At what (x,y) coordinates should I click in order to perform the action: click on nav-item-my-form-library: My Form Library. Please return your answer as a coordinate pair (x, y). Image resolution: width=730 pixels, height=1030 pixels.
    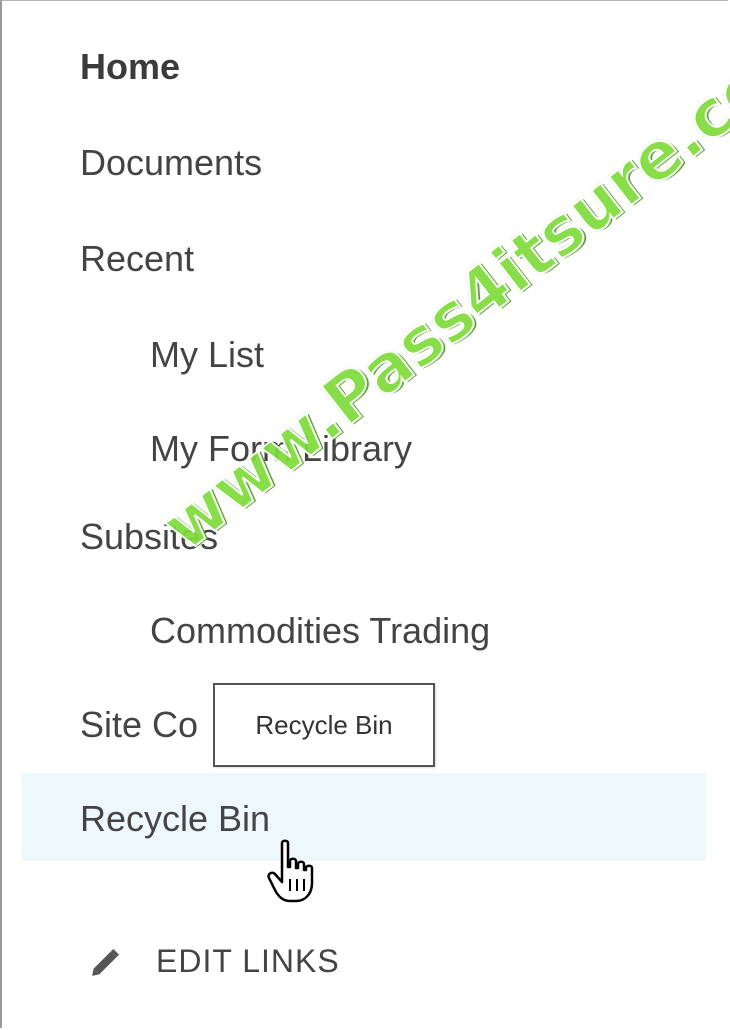
    Looking at the image, I should click on (281, 449).